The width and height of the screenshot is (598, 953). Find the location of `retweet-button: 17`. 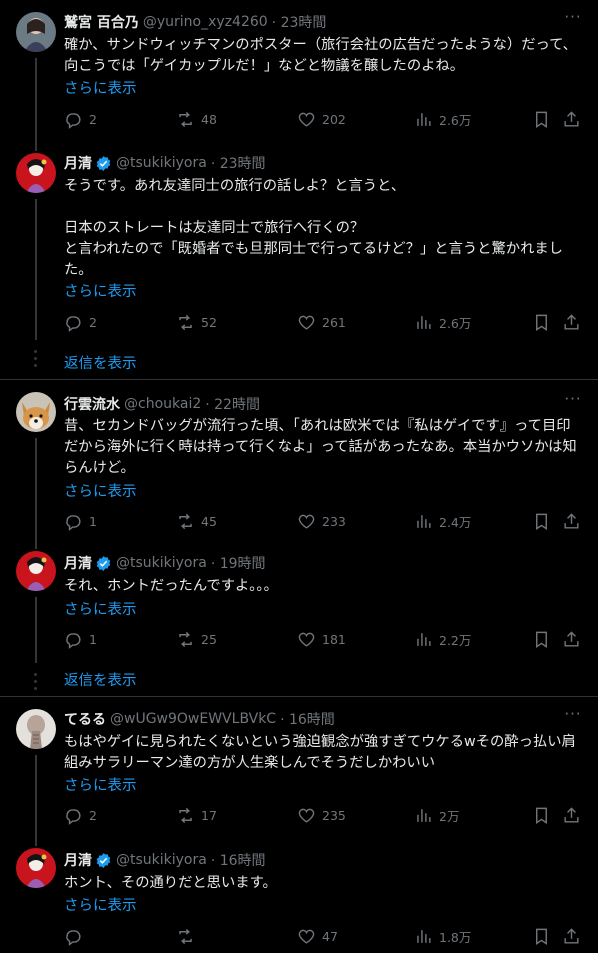

retweet-button: 17 is located at coordinates (196, 815).